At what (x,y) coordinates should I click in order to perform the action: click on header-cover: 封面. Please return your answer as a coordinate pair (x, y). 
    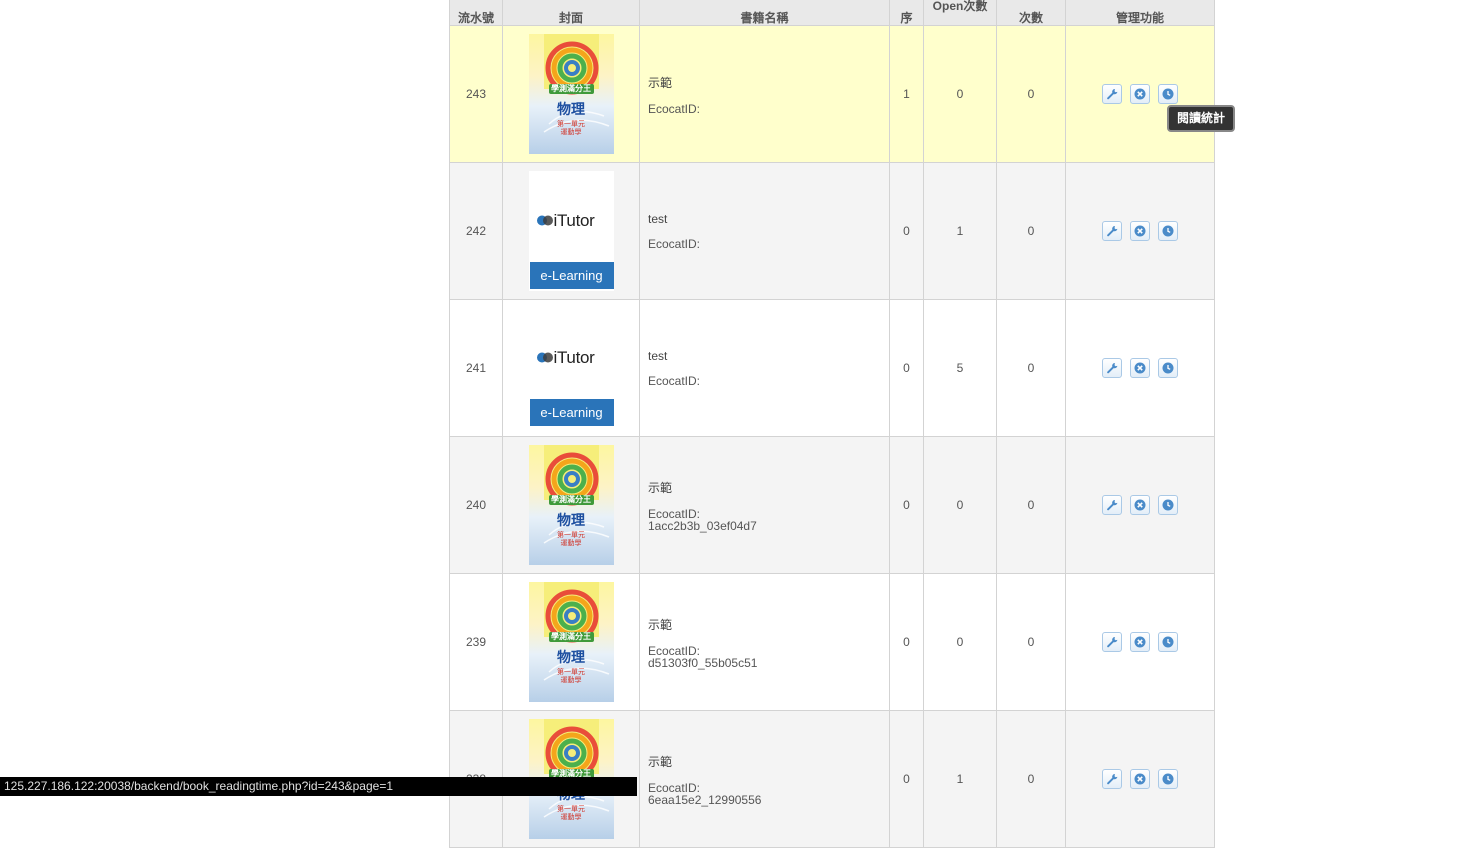
    Looking at the image, I should click on (571, 13).